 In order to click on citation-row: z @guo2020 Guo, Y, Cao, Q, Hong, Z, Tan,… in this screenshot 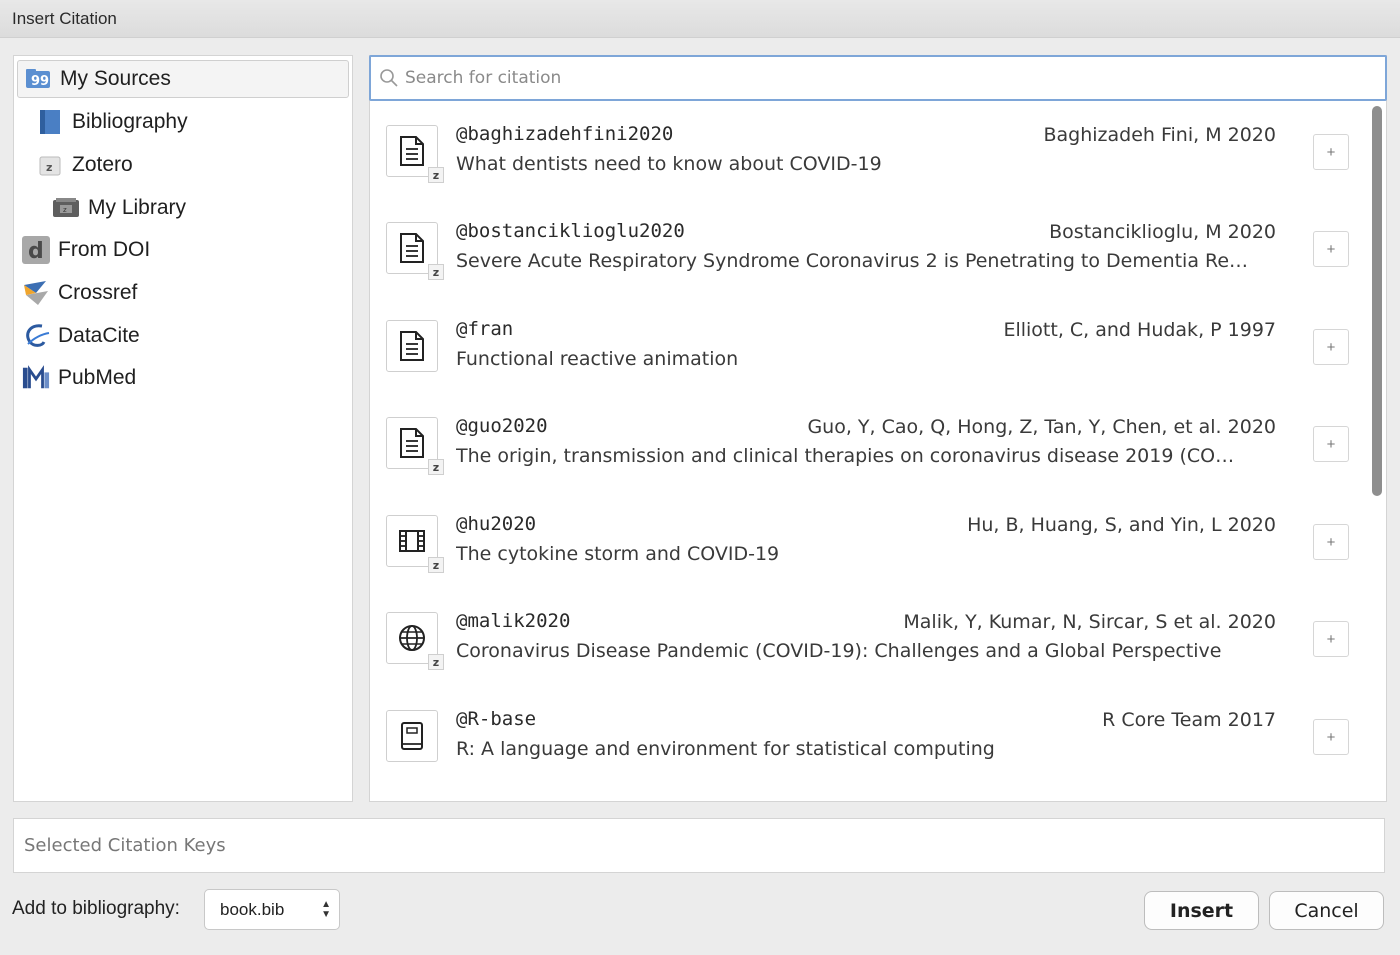, I will do `click(870, 445)`.